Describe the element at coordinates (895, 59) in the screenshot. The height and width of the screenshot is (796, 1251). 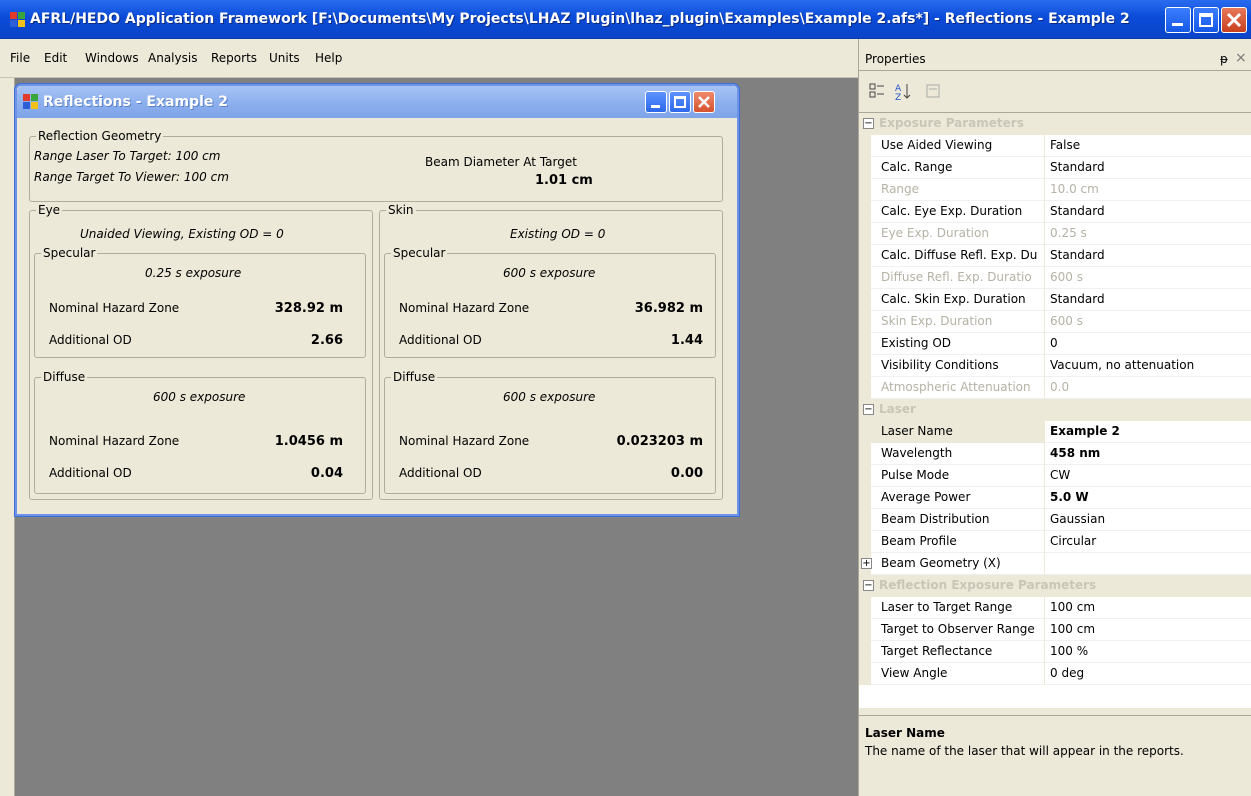
I see `properties-title: Properties` at that location.